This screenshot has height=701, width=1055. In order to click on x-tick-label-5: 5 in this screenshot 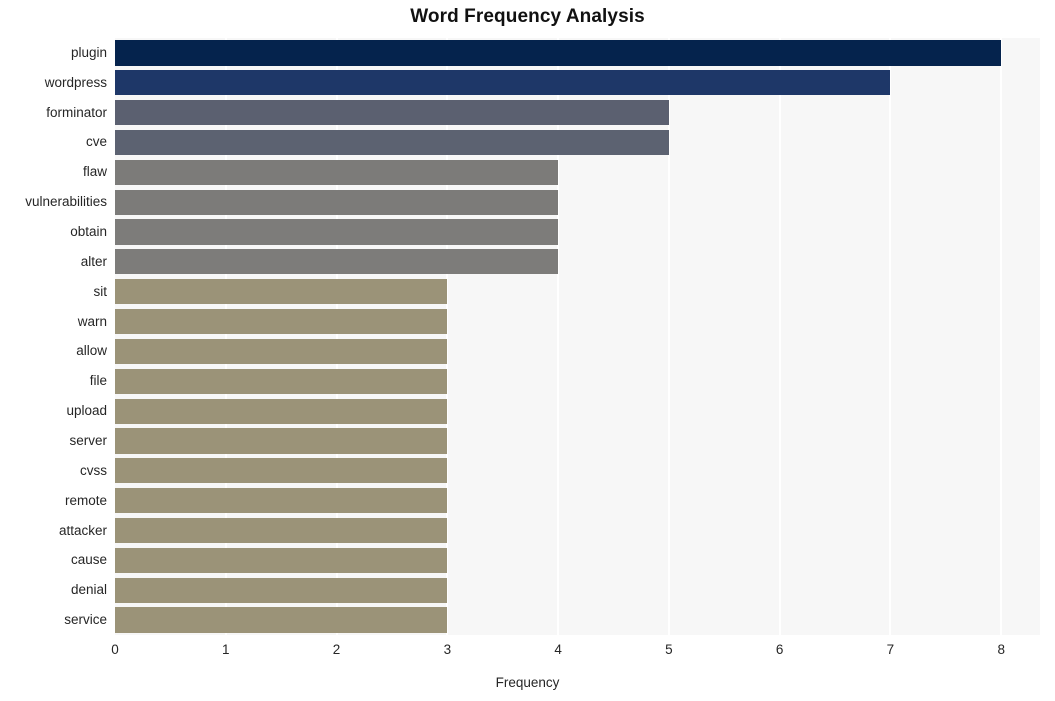, I will do `click(669, 649)`.